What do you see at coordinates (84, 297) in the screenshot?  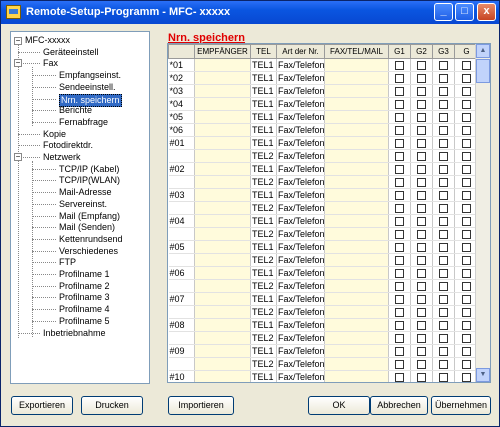 I see `tree-item: Profilname 3` at bounding box center [84, 297].